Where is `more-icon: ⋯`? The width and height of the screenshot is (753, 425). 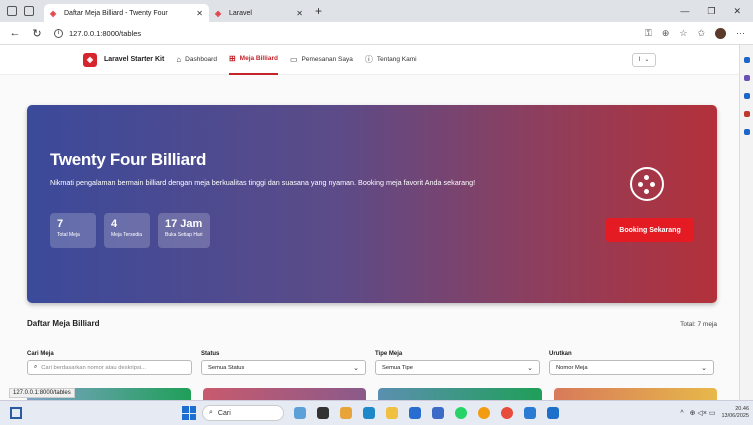
more-icon: ⋯ is located at coordinates (740, 33).